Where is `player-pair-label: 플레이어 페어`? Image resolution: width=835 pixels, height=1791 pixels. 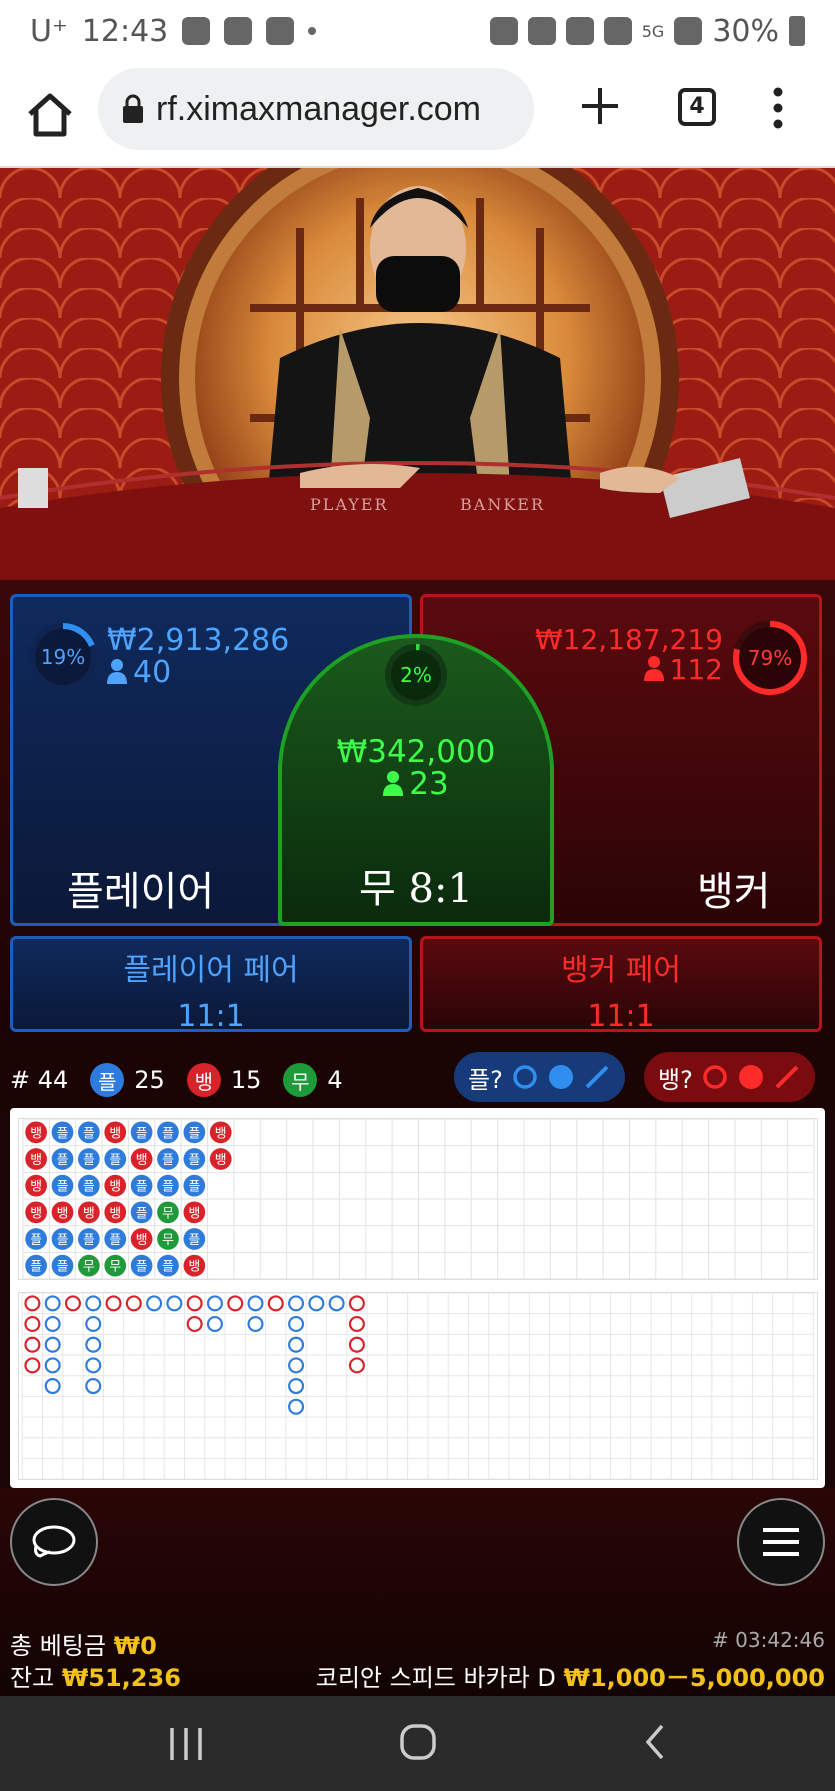 player-pair-label: 플레이어 페어 is located at coordinates (211, 970).